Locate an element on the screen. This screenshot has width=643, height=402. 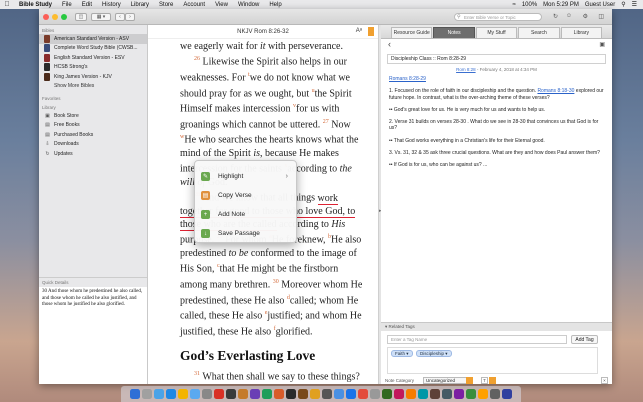
menu-help: Help is located at coordinates (275, 5).